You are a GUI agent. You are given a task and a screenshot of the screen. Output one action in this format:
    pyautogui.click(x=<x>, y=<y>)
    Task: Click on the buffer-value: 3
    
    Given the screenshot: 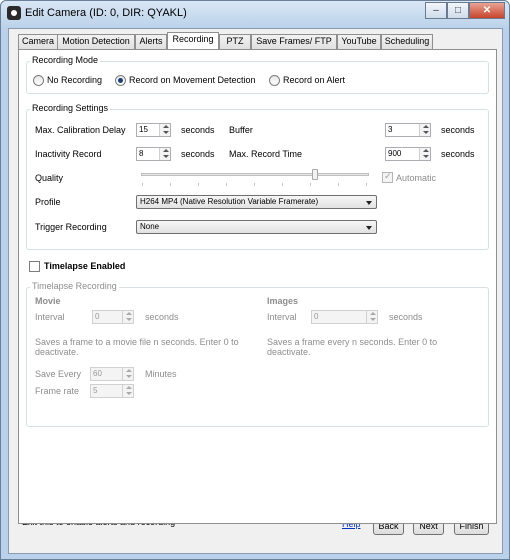 What is the action you would take?
    pyautogui.click(x=390, y=129)
    